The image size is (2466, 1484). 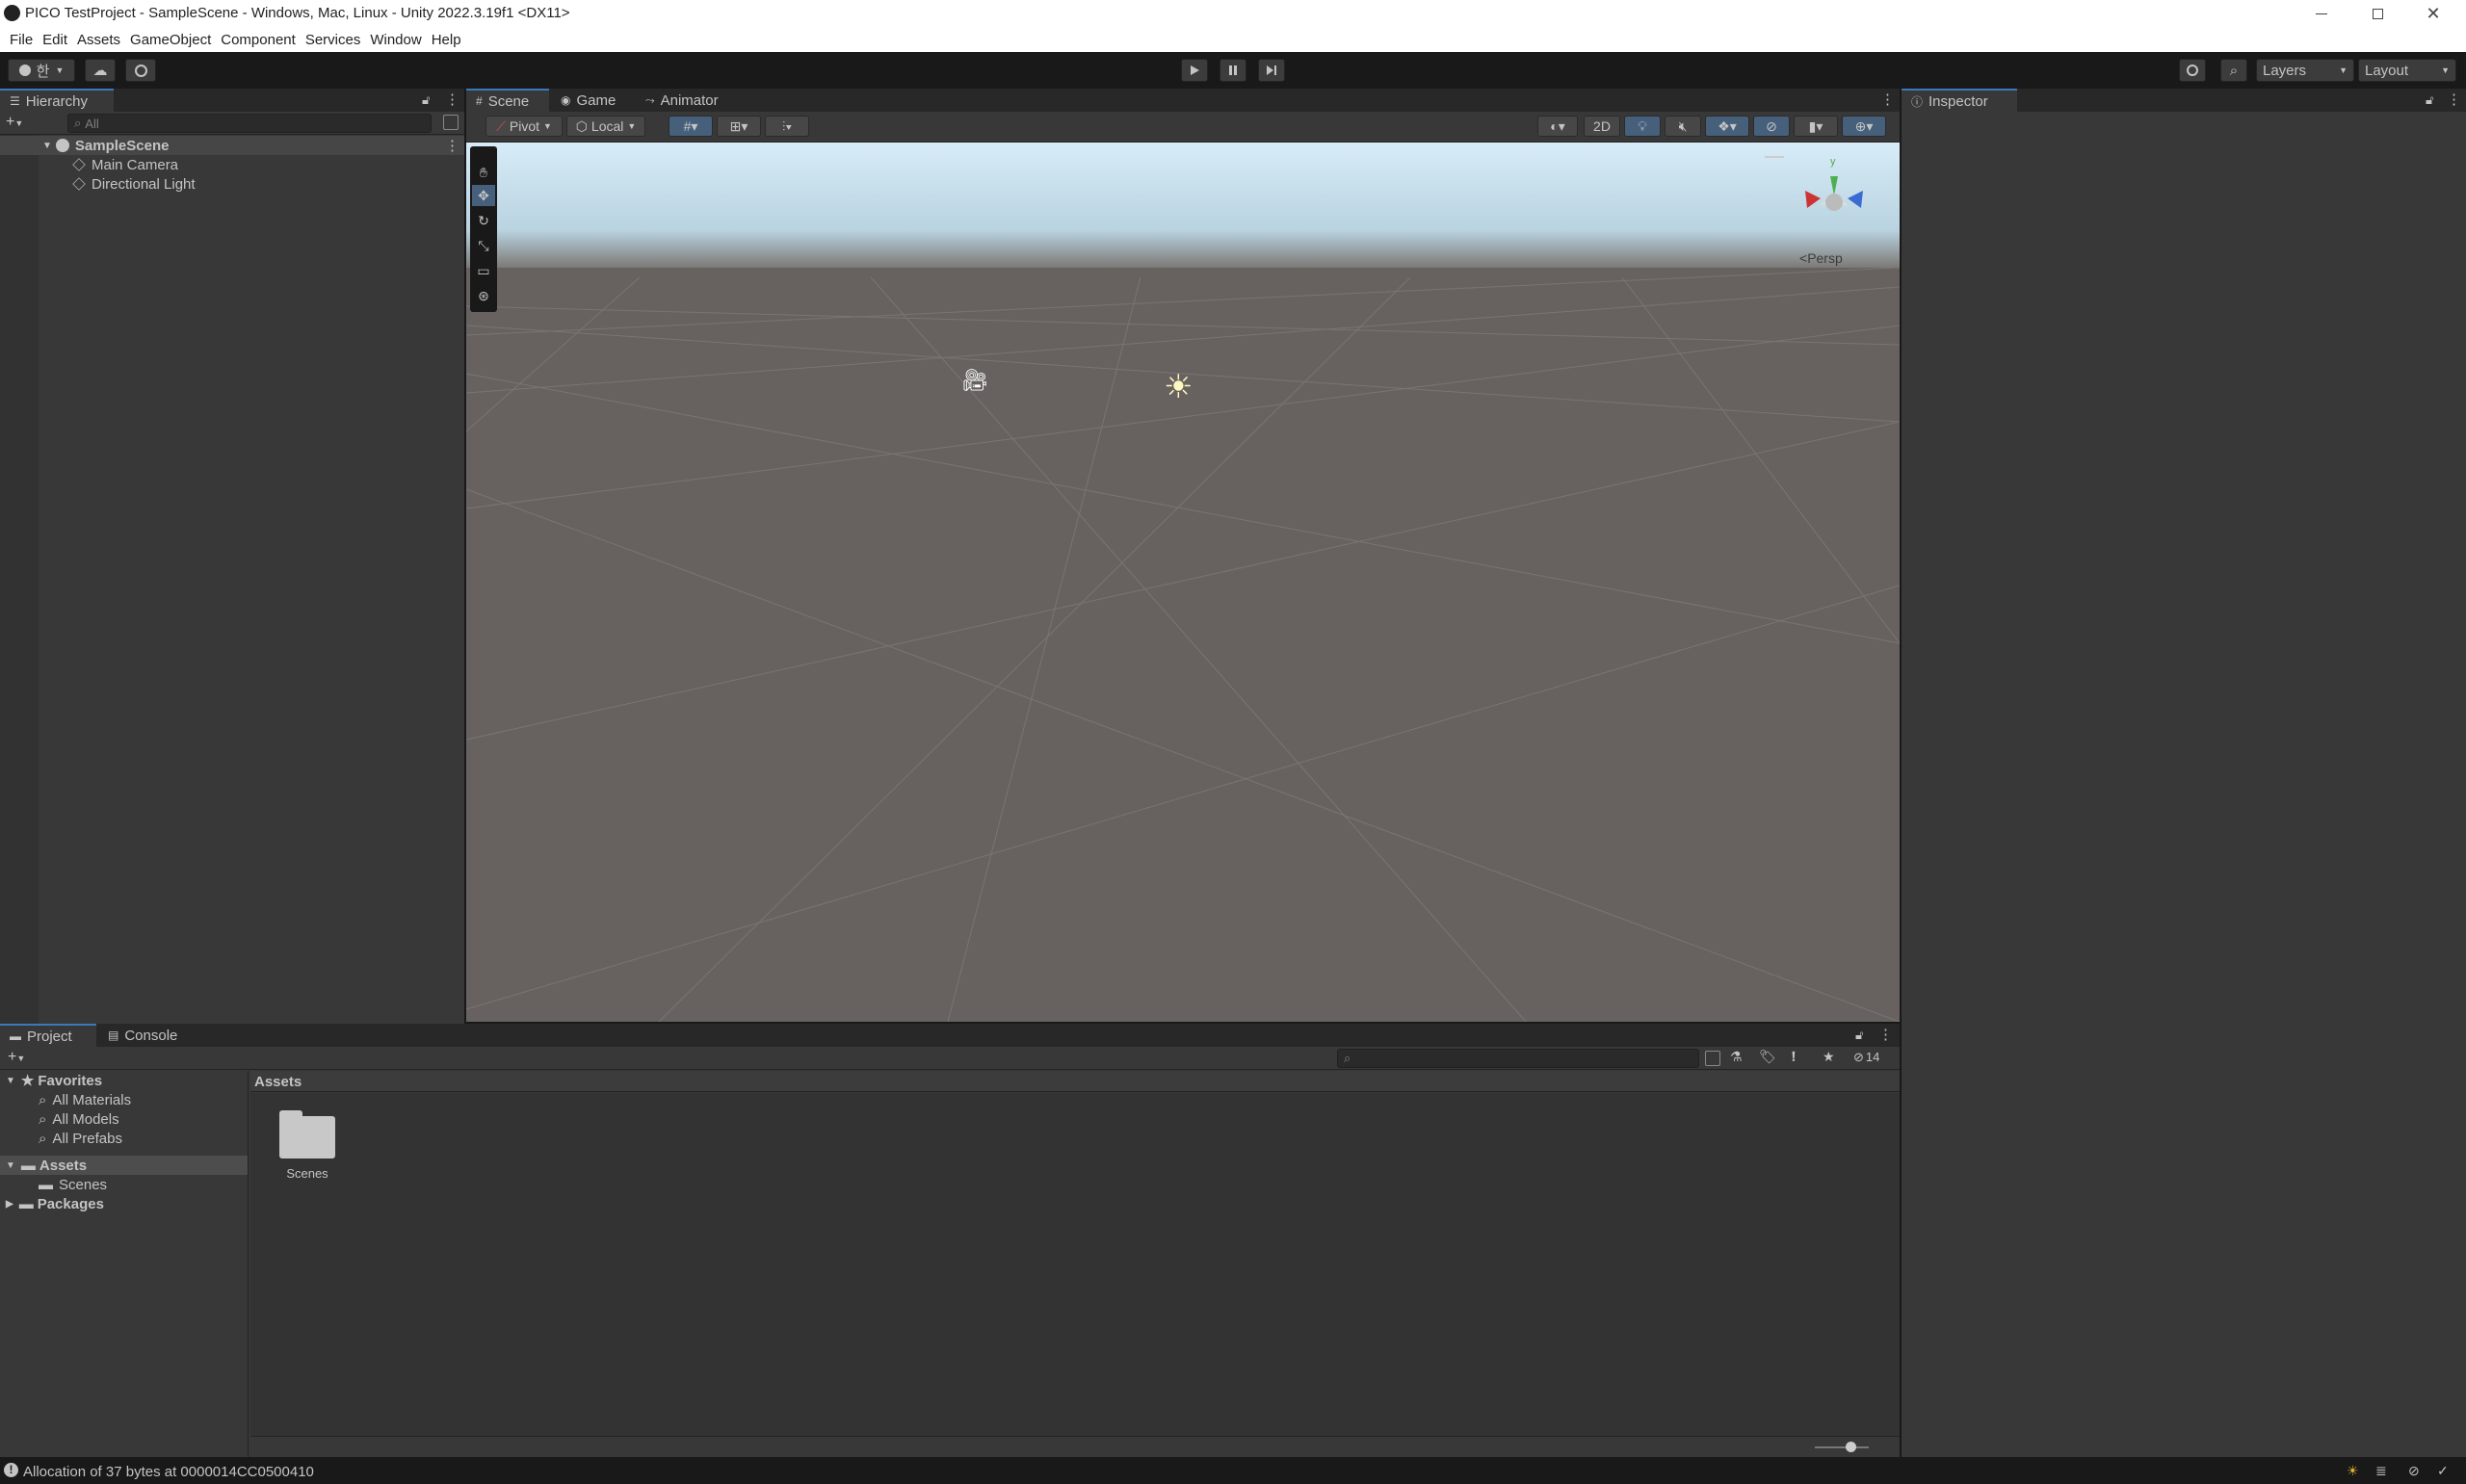 What do you see at coordinates (483, 245) in the screenshot?
I see `scale-tool-icon: ⤡` at bounding box center [483, 245].